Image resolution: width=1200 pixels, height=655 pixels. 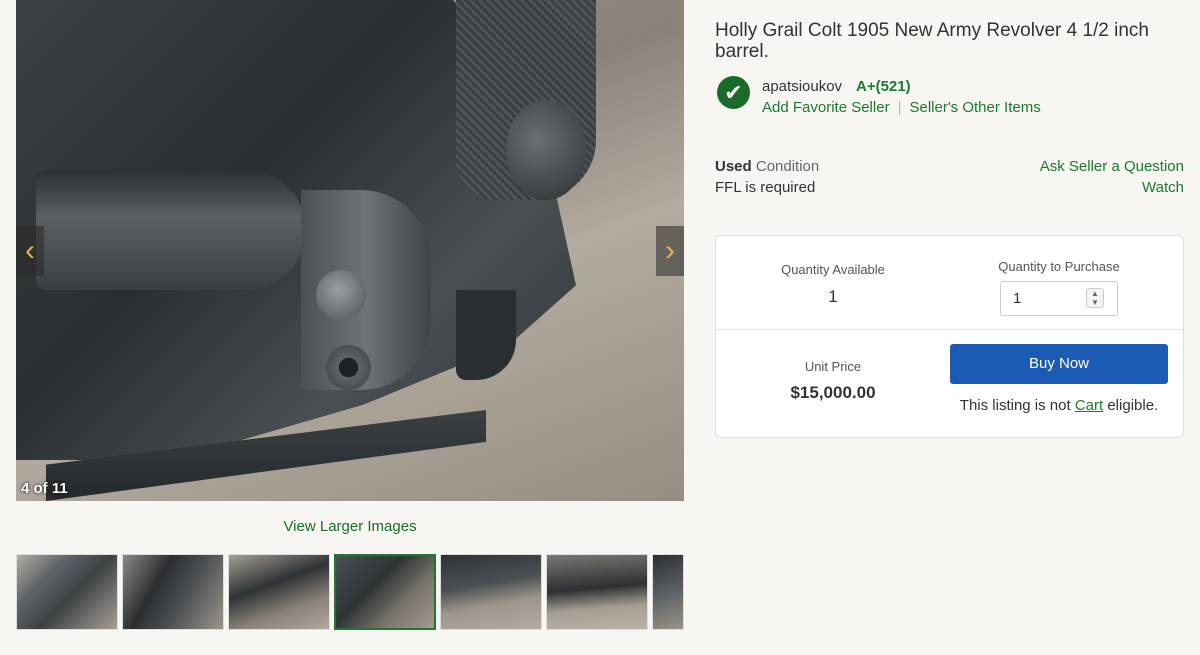 What do you see at coordinates (733, 92) in the screenshot?
I see `checkmark-badge-icon: ✔` at bounding box center [733, 92].